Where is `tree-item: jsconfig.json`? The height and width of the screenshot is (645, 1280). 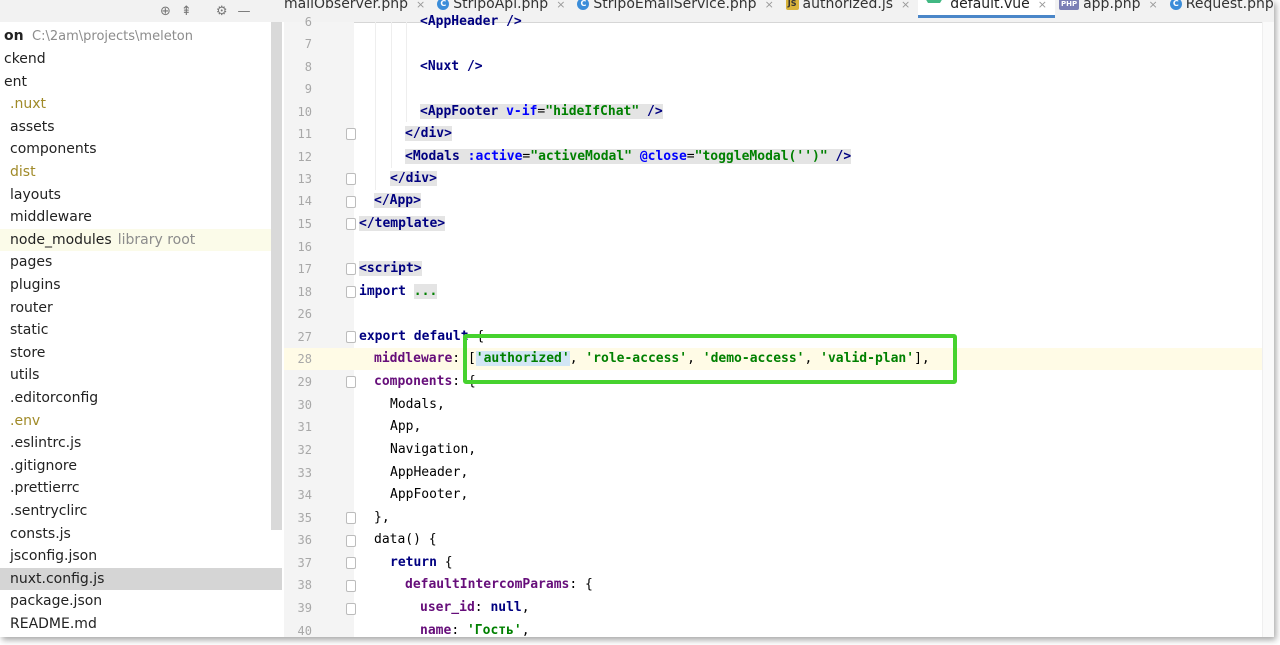
tree-item: jsconfig.json is located at coordinates (141, 556).